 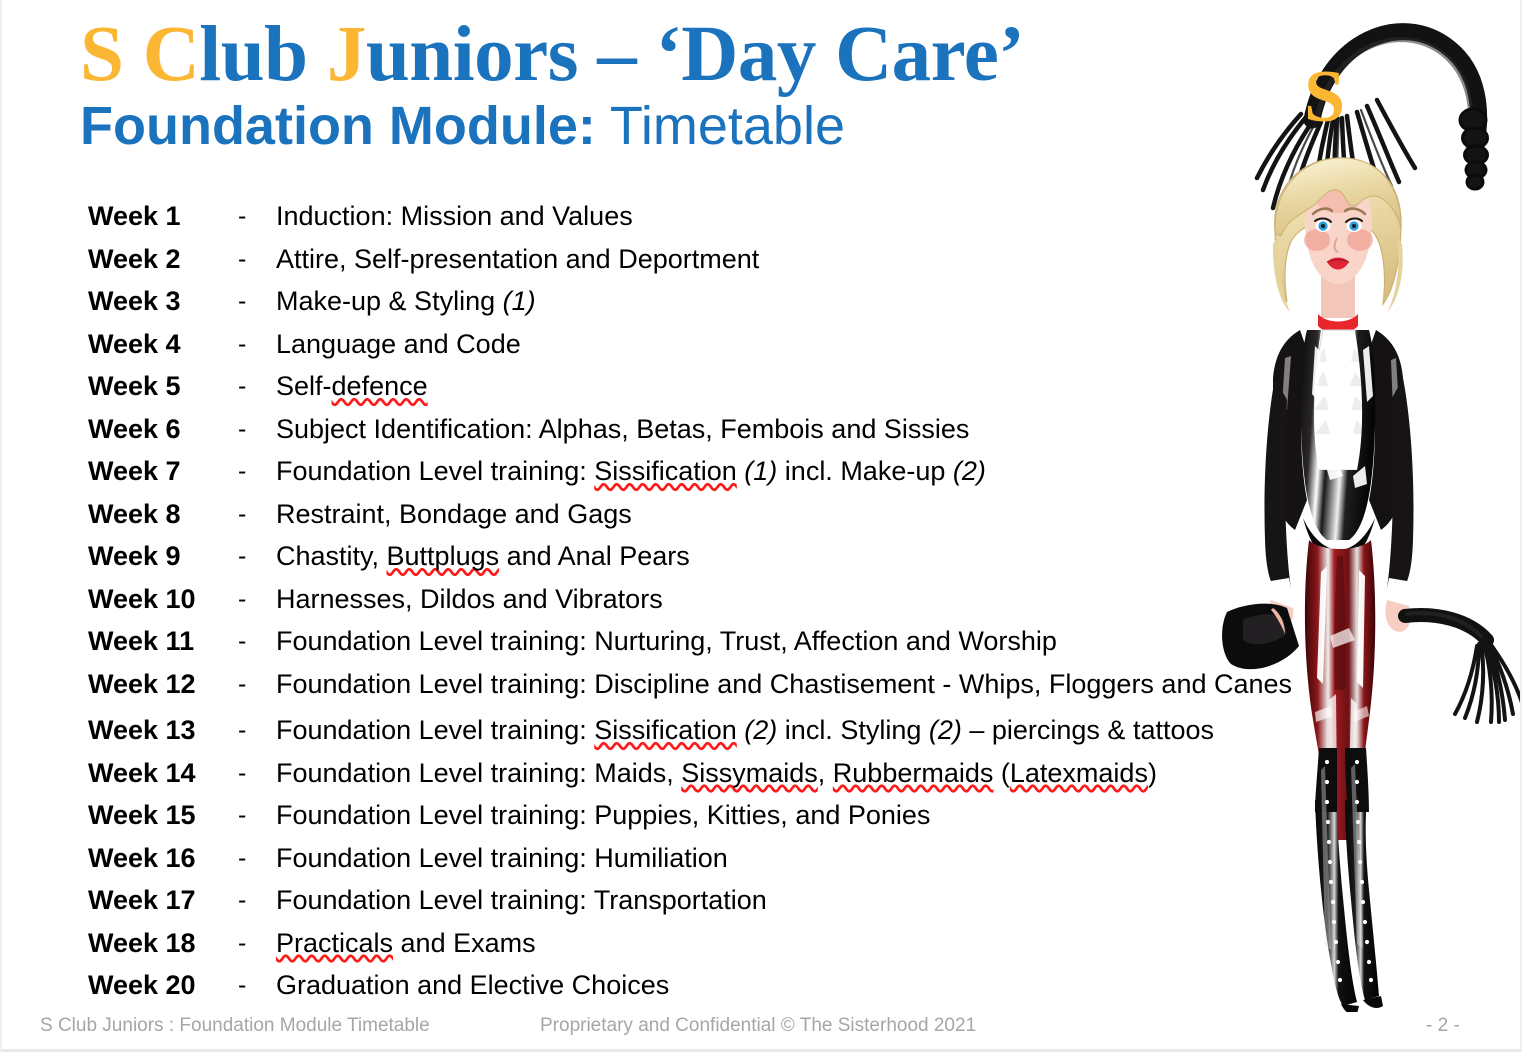 What do you see at coordinates (142, 598) in the screenshot?
I see `week-label: Week 10` at bounding box center [142, 598].